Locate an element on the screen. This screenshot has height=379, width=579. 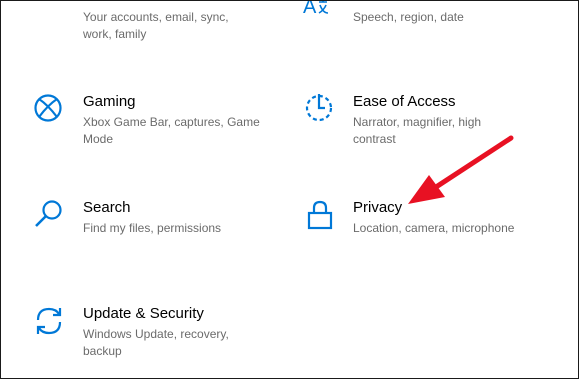
tile-privacy-title: Privacy is located at coordinates (378, 207).